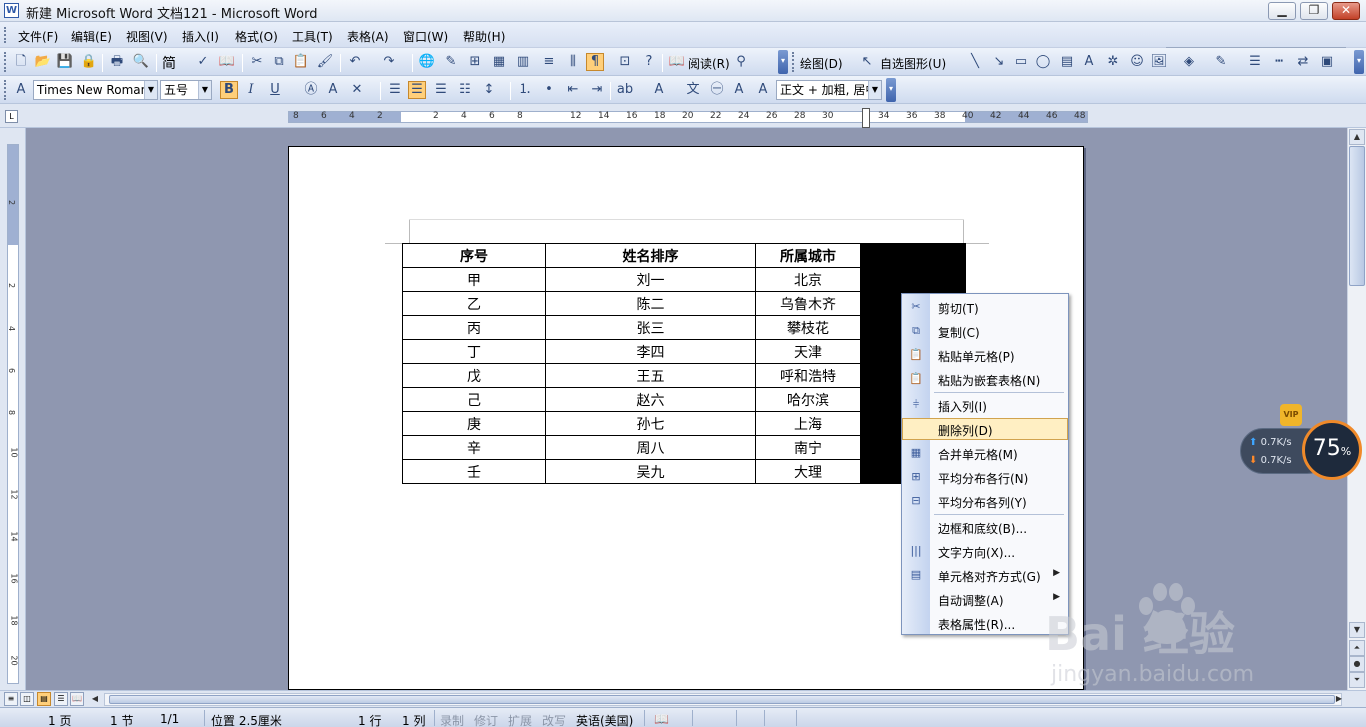 The width and height of the screenshot is (1366, 727). Describe the element at coordinates (1339, 699) in the screenshot. I see `scroll-right-icon: ▶` at that location.